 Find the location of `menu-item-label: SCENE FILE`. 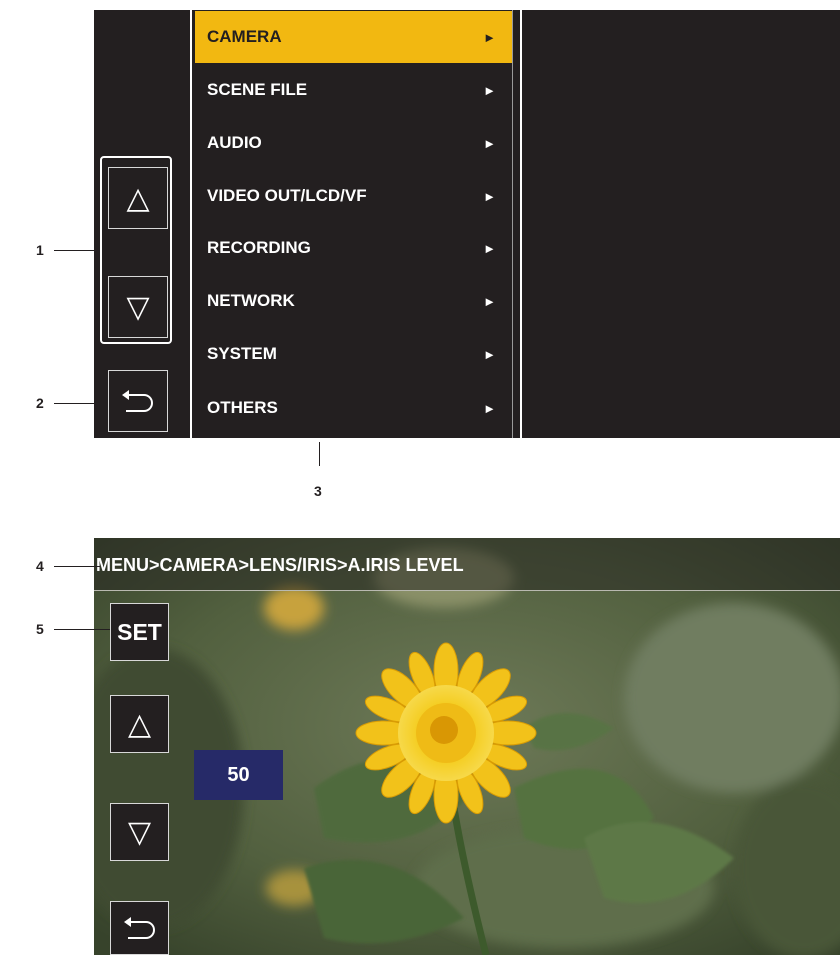

menu-item-label: SCENE FILE is located at coordinates (257, 89).